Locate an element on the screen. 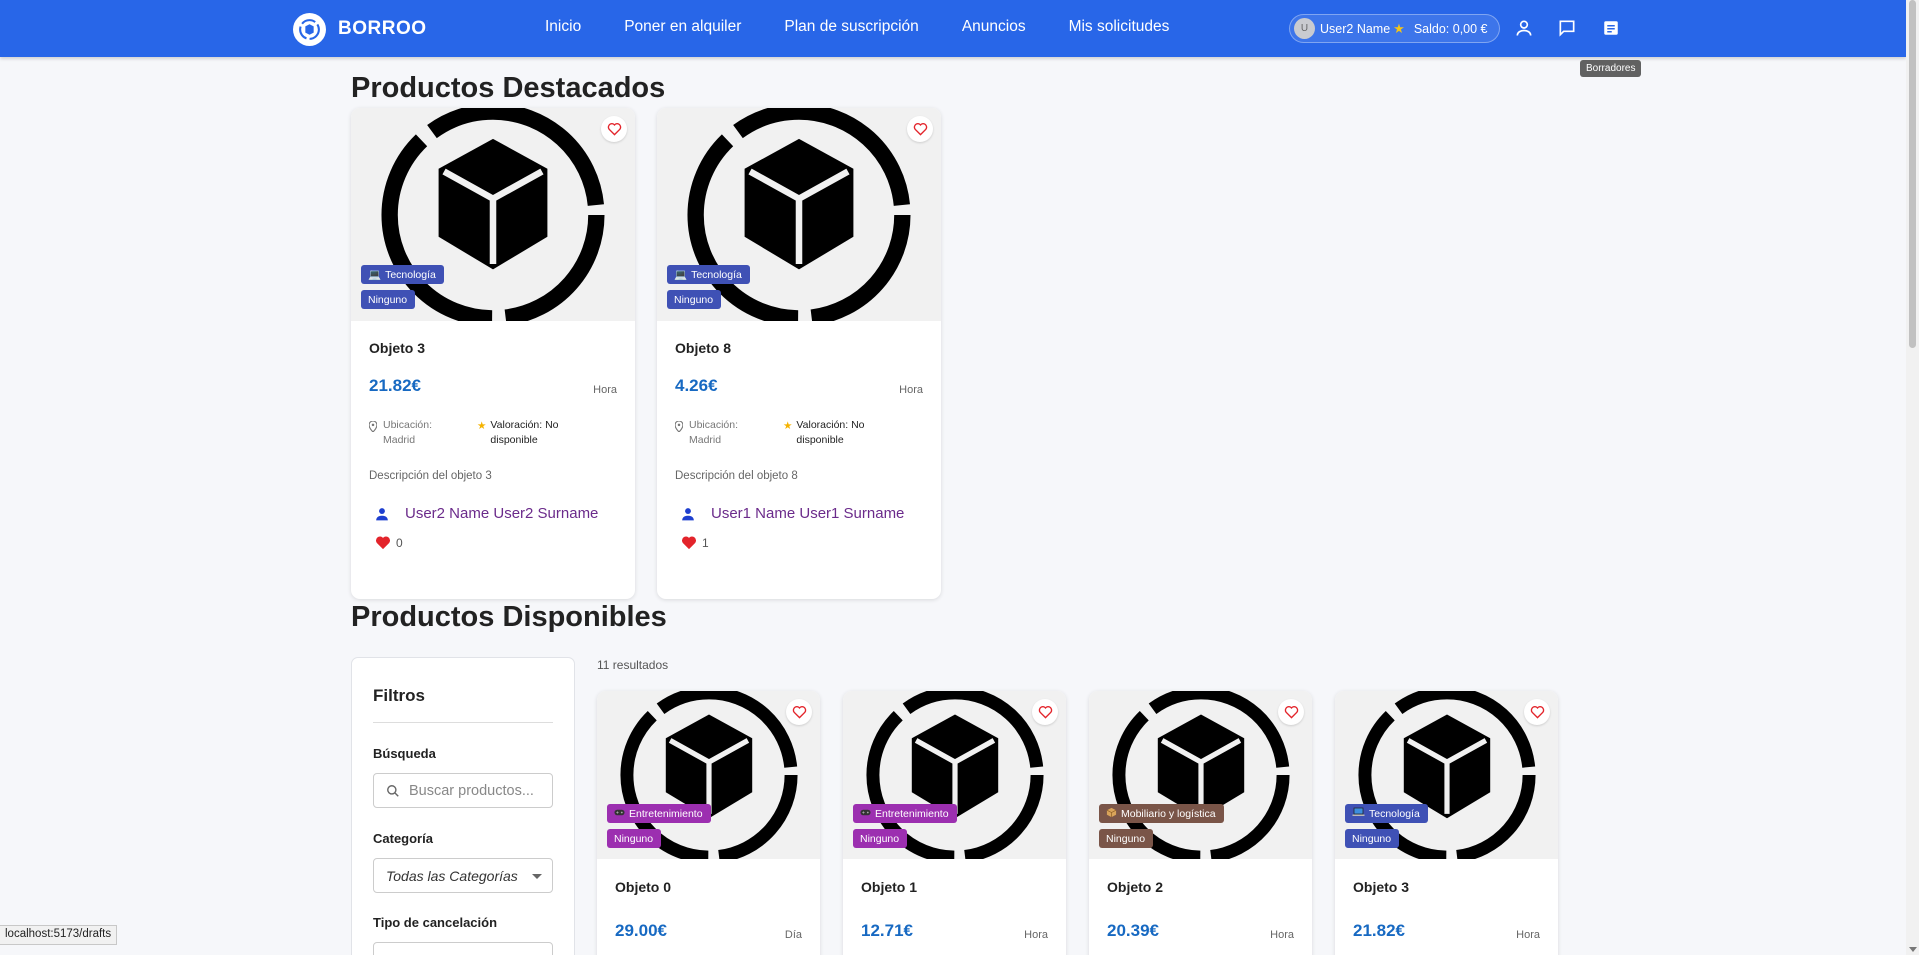 This screenshot has width=1919, height=955. product-card: Tecnología Ninguno Objeto 3 21.82€ Hora is located at coordinates (1446, 823).